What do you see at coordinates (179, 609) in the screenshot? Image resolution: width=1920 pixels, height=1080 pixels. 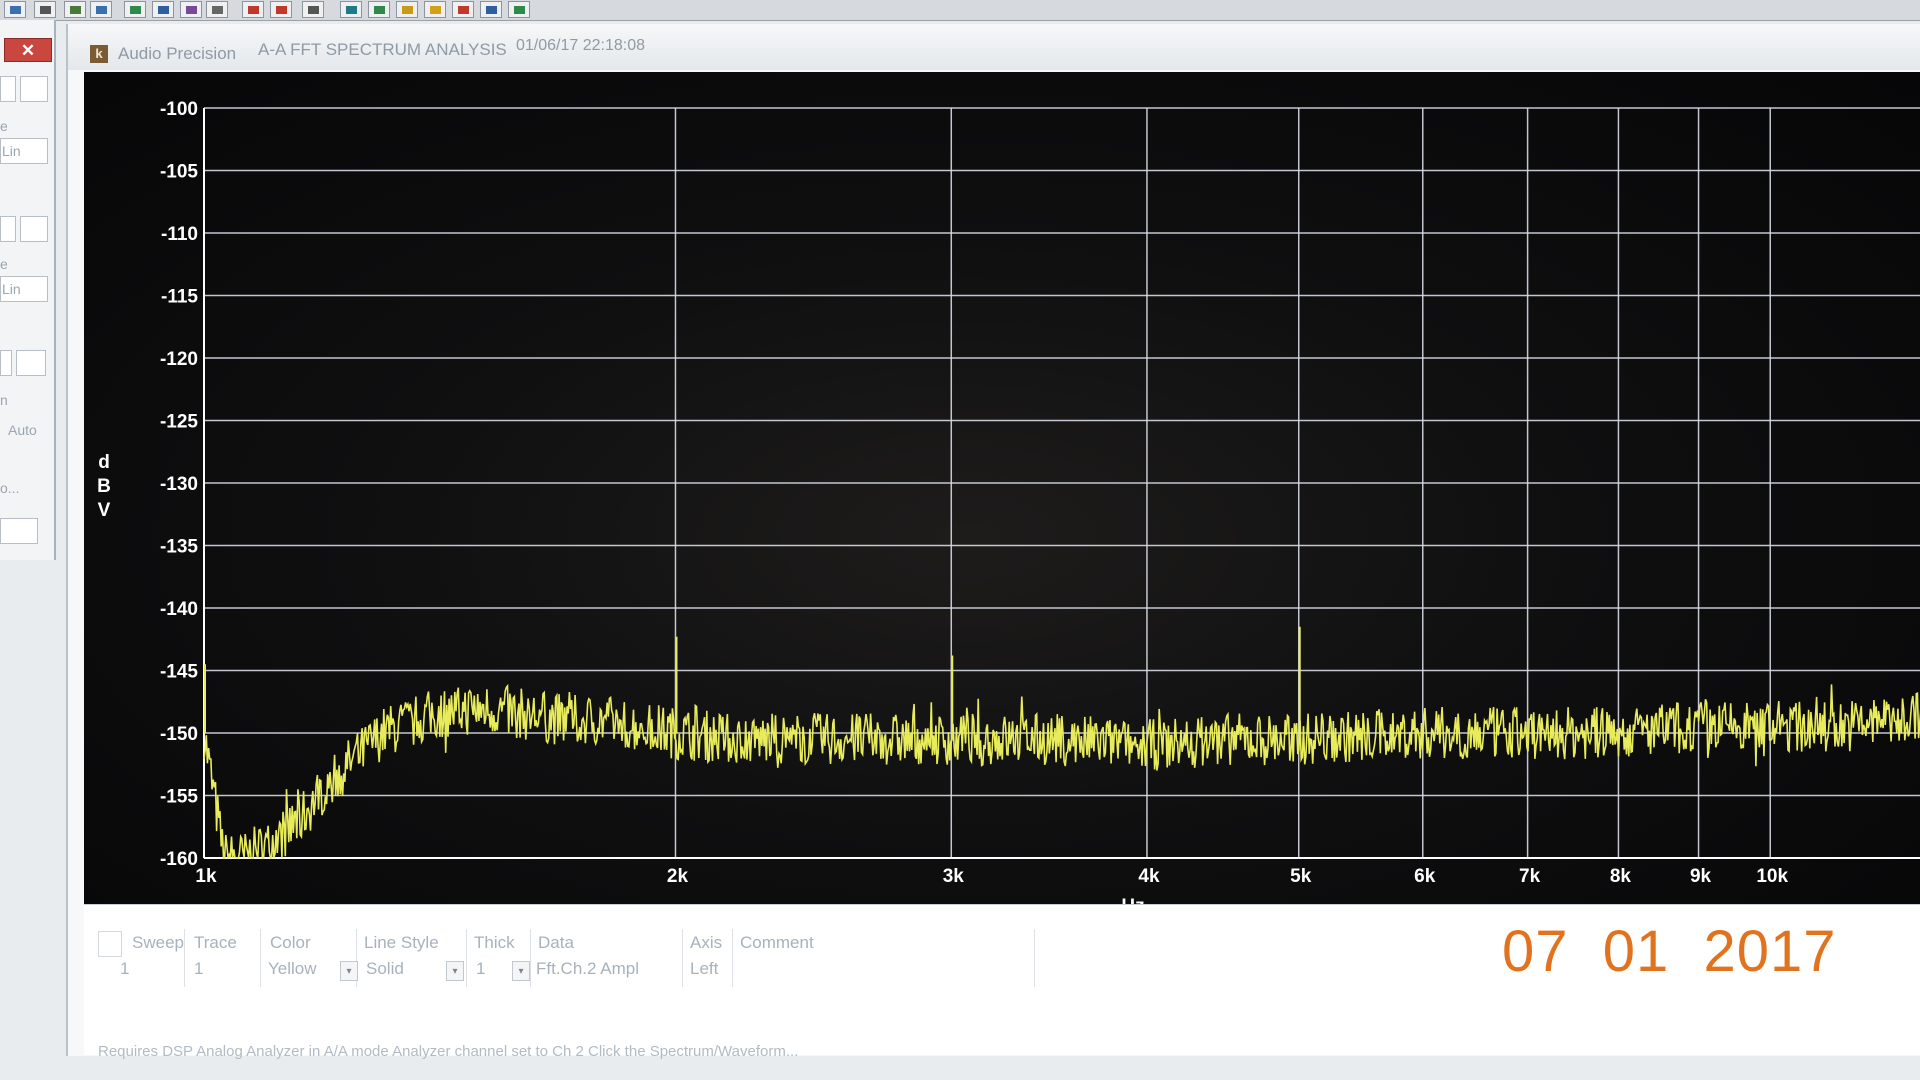 I see `y-tick-label: -140` at bounding box center [179, 609].